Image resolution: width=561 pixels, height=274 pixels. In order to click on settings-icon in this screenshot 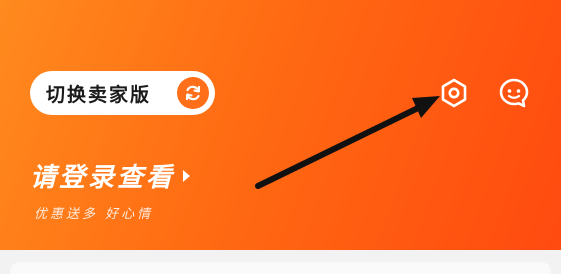, I will do `click(454, 93)`.